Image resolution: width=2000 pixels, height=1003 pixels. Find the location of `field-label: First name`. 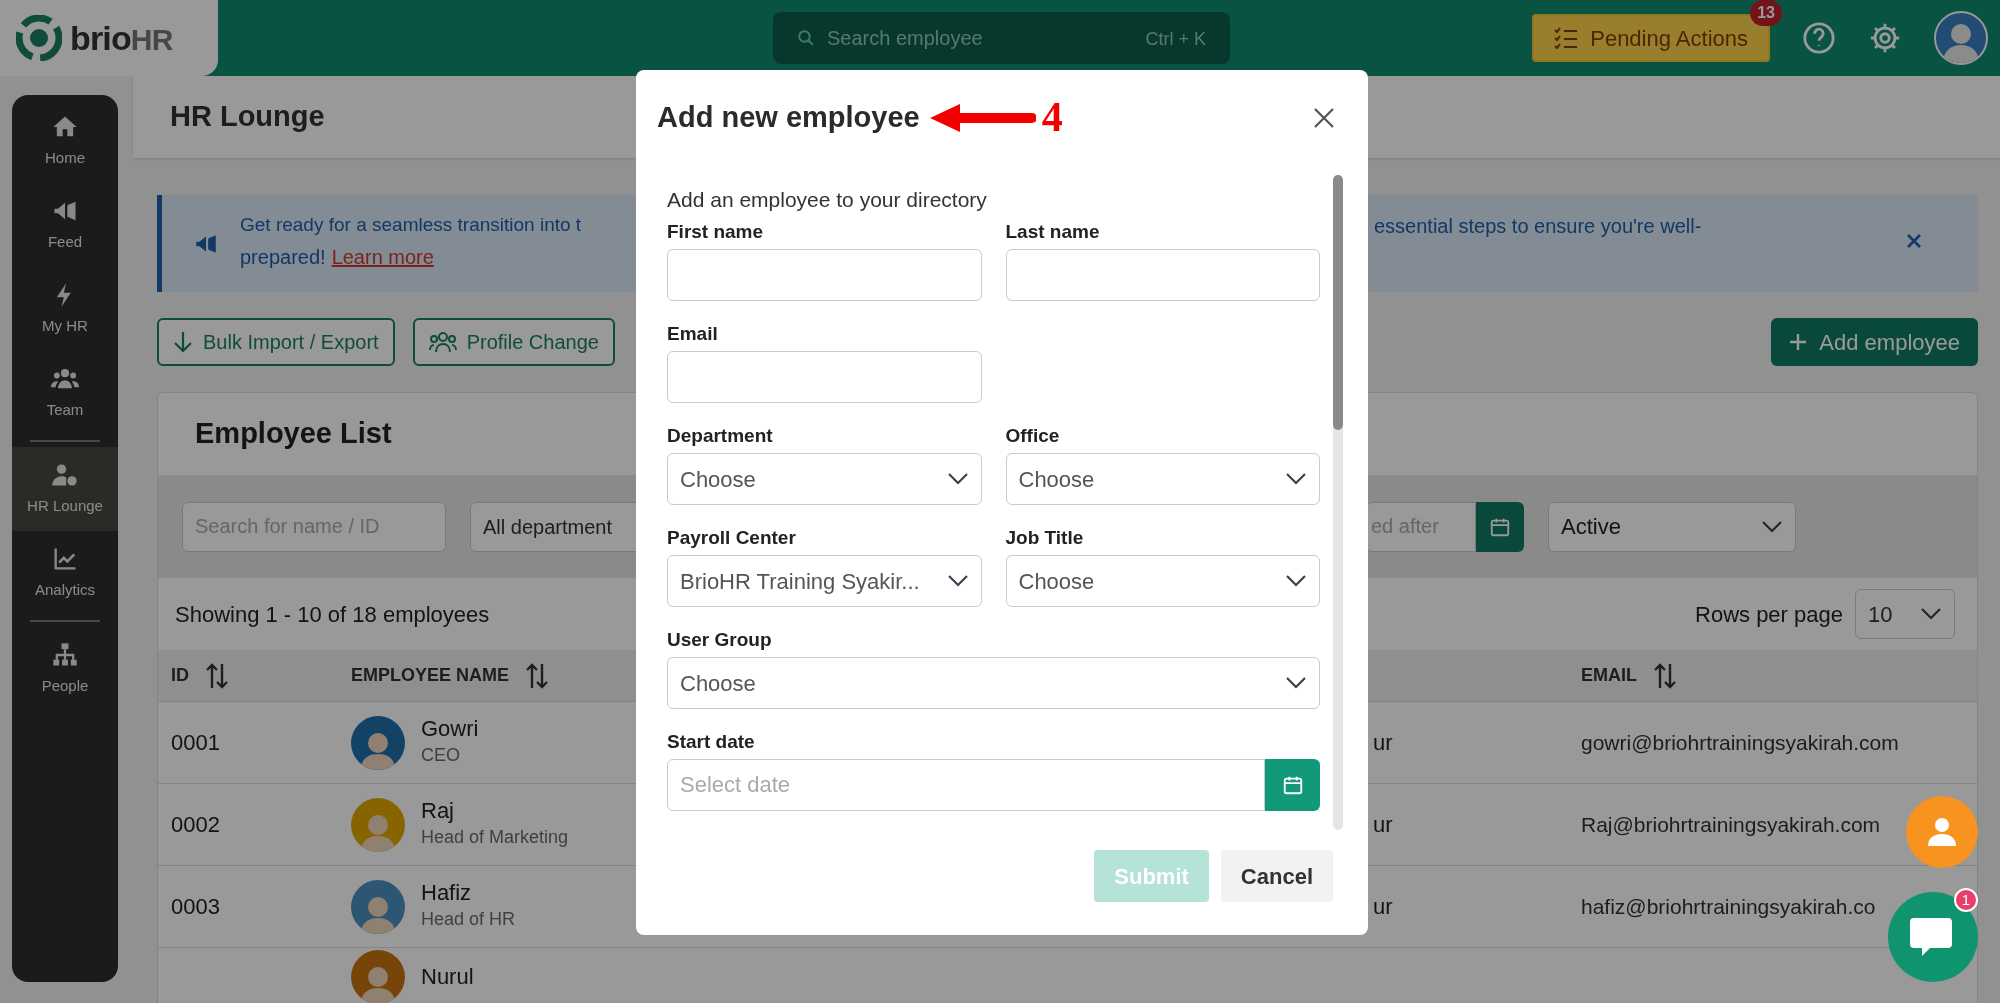

field-label: First name is located at coordinates (715, 232).